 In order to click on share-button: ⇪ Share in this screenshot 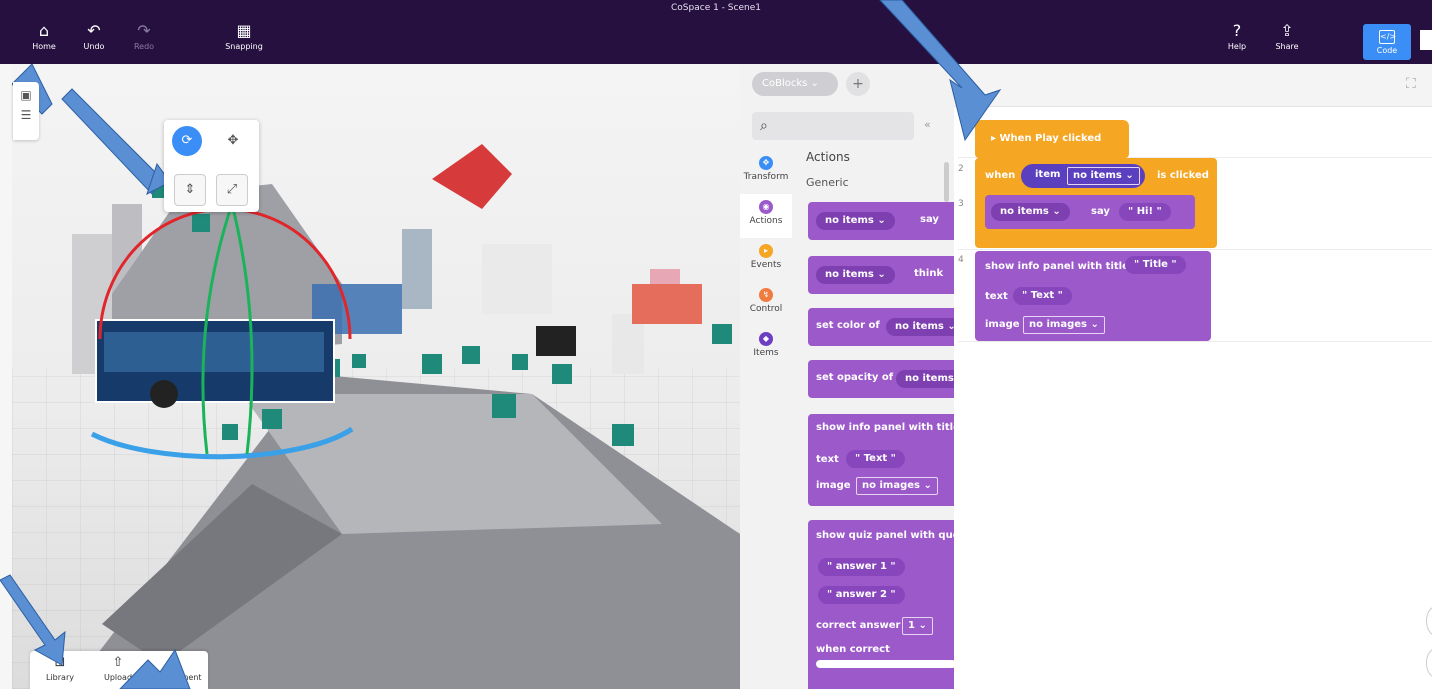, I will do `click(1287, 36)`.